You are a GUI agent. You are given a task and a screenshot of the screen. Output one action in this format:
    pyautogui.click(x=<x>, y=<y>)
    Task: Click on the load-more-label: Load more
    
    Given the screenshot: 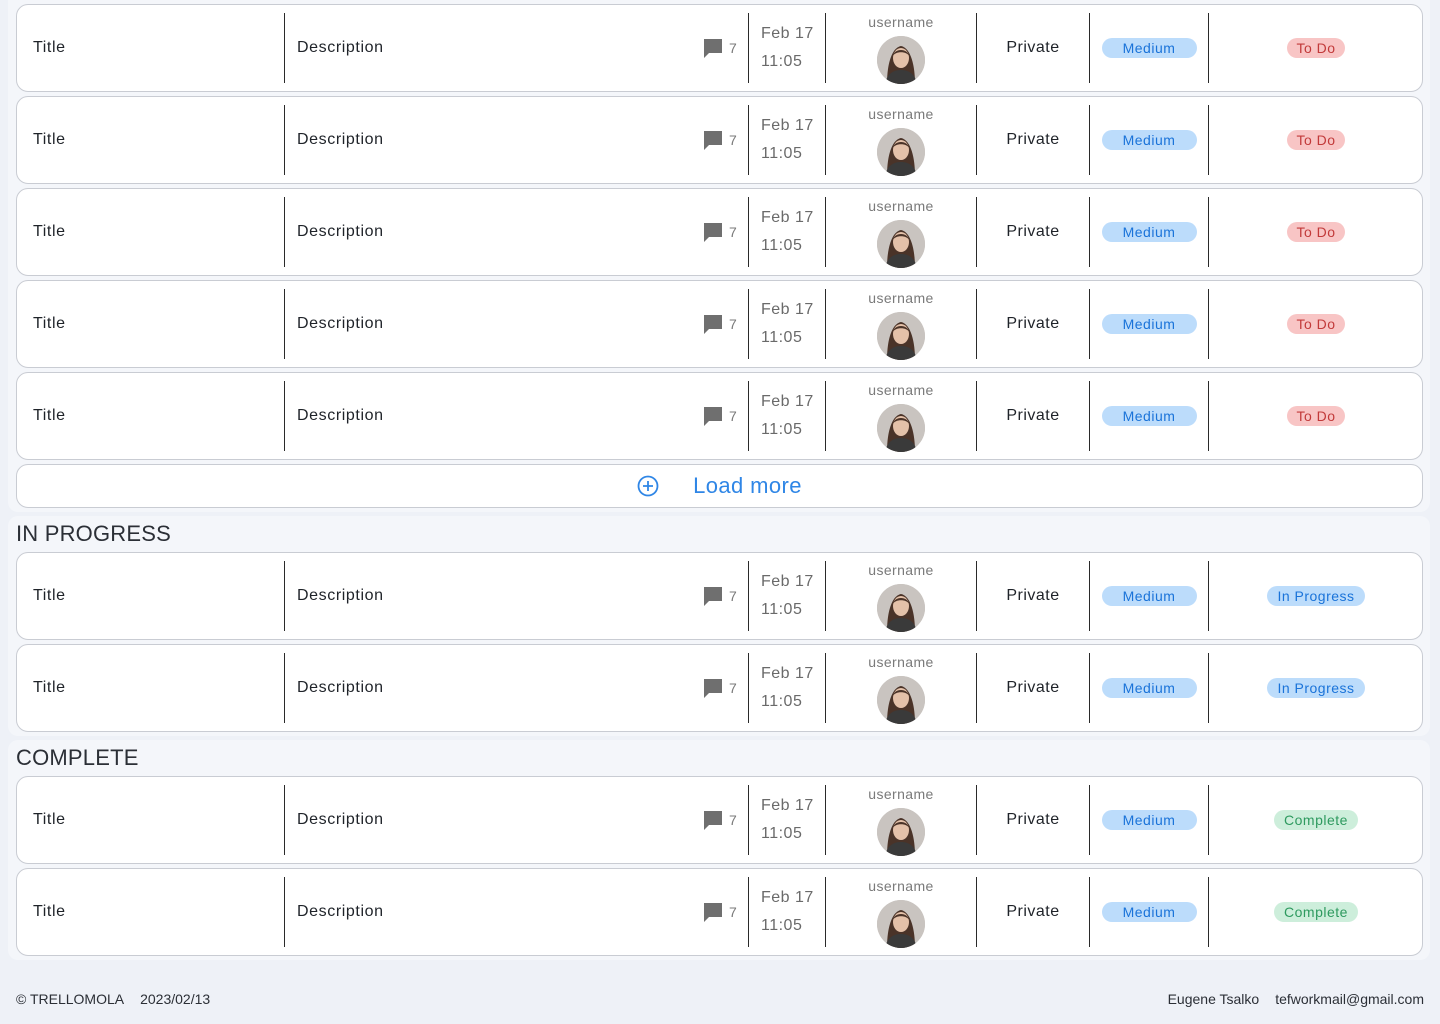 What is the action you would take?
    pyautogui.click(x=747, y=485)
    